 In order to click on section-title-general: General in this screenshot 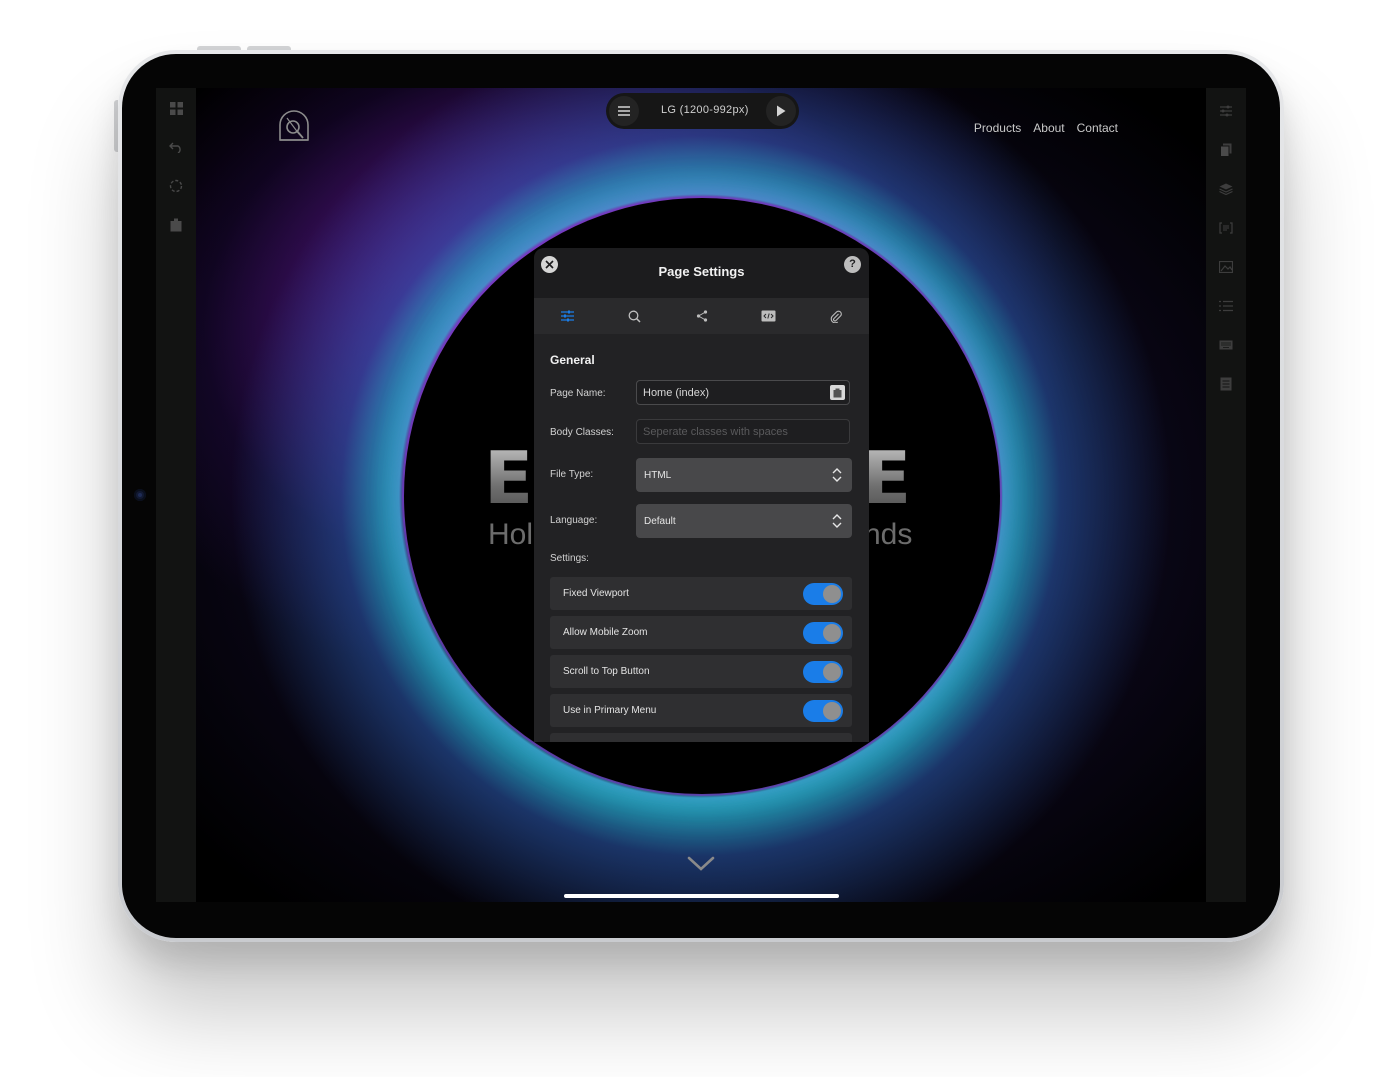, I will do `click(572, 360)`.